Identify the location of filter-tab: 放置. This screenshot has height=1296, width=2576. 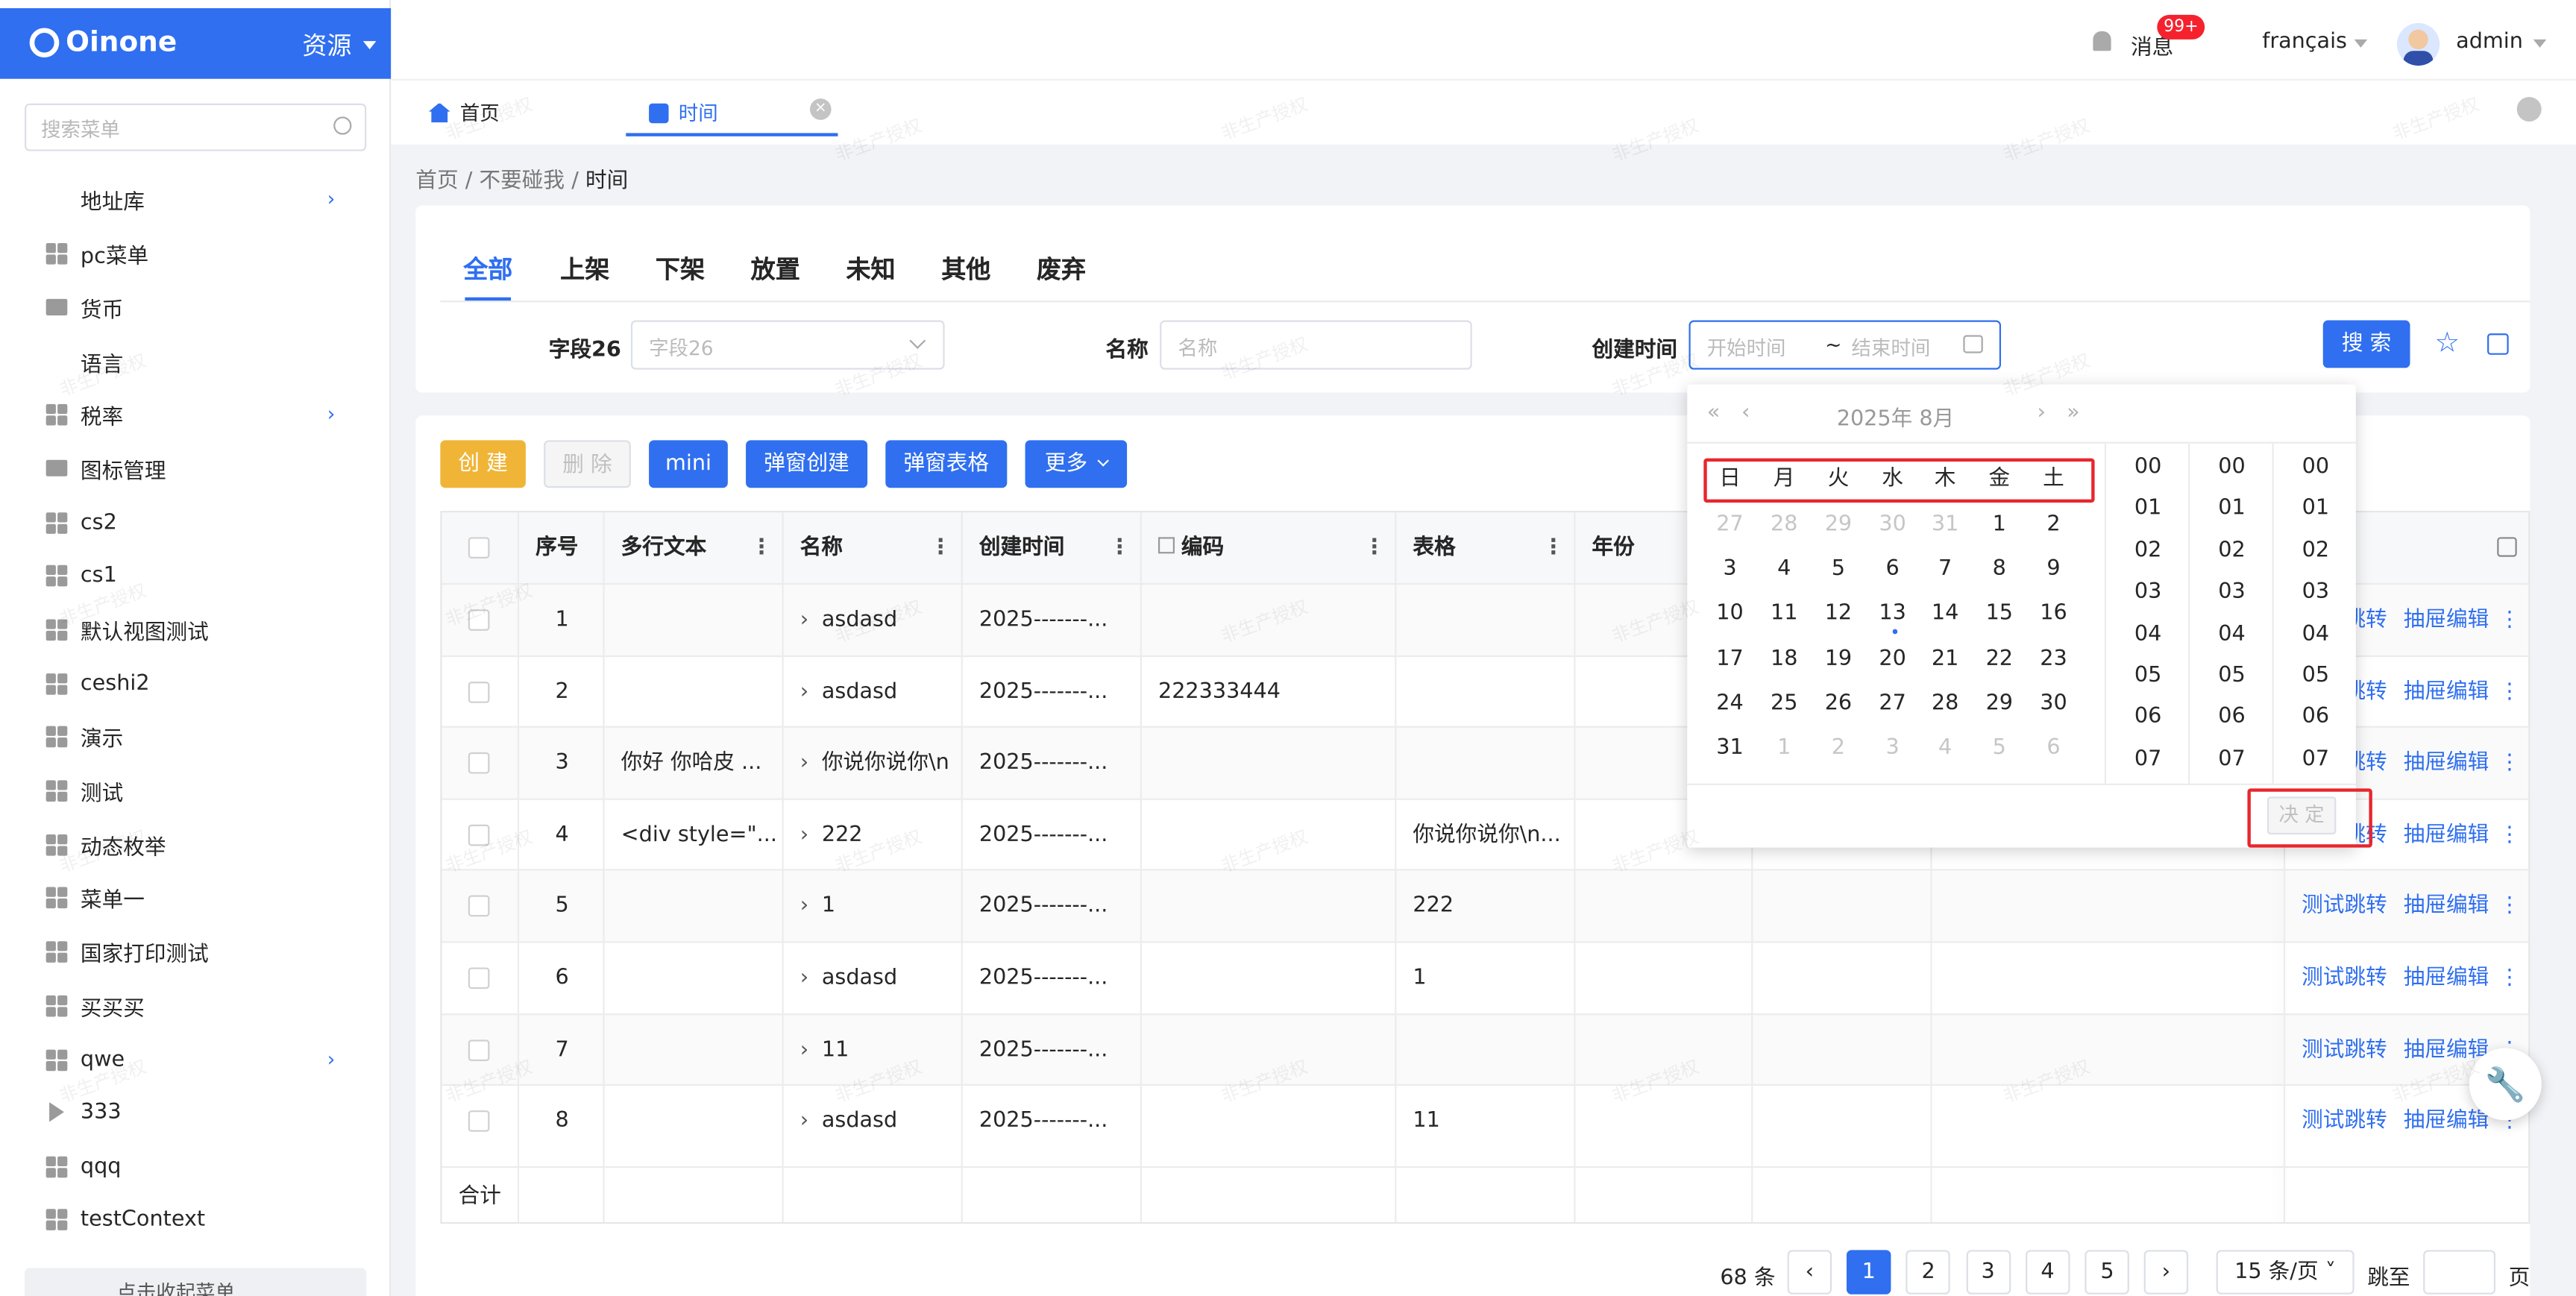
(775, 269).